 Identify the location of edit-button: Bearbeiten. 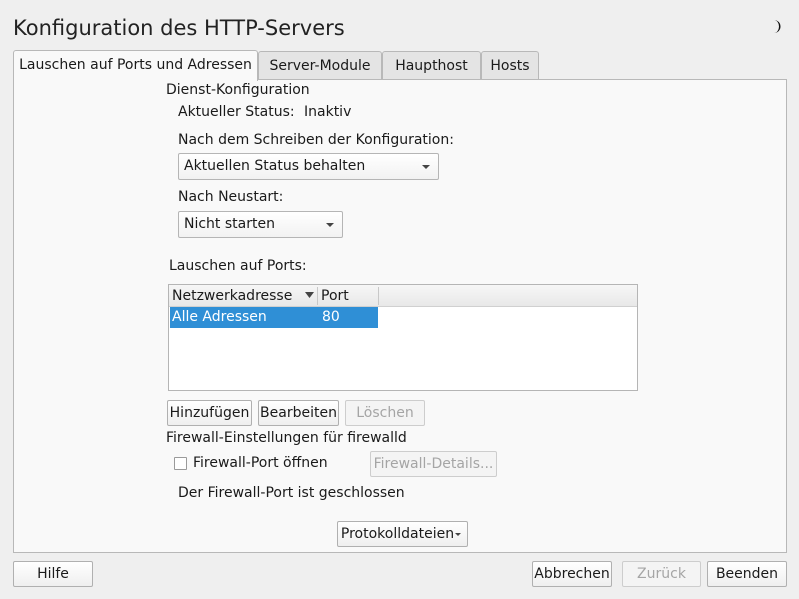
(298, 413).